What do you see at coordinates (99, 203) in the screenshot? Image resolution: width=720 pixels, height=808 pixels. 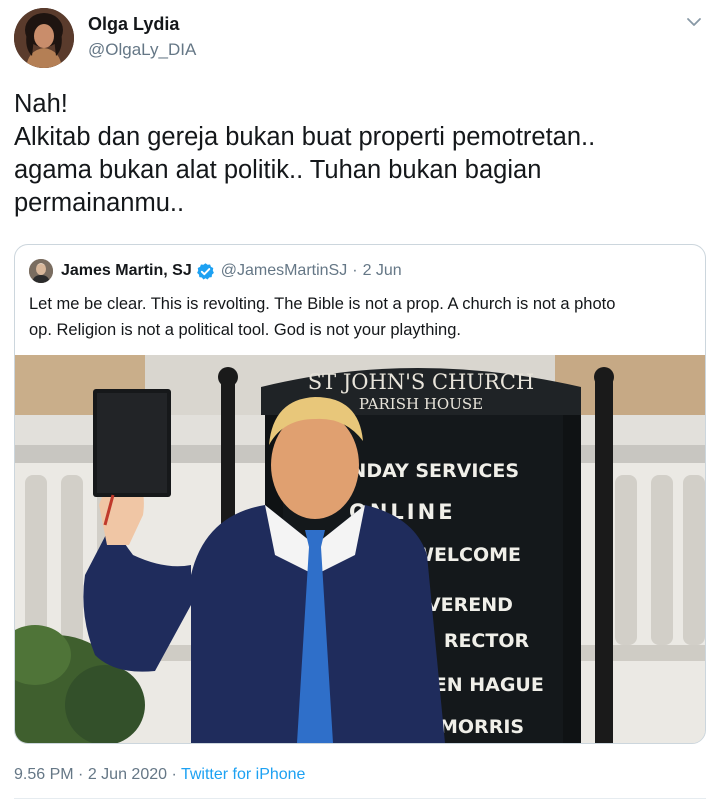 I see `tweet-line: permainanmu..` at bounding box center [99, 203].